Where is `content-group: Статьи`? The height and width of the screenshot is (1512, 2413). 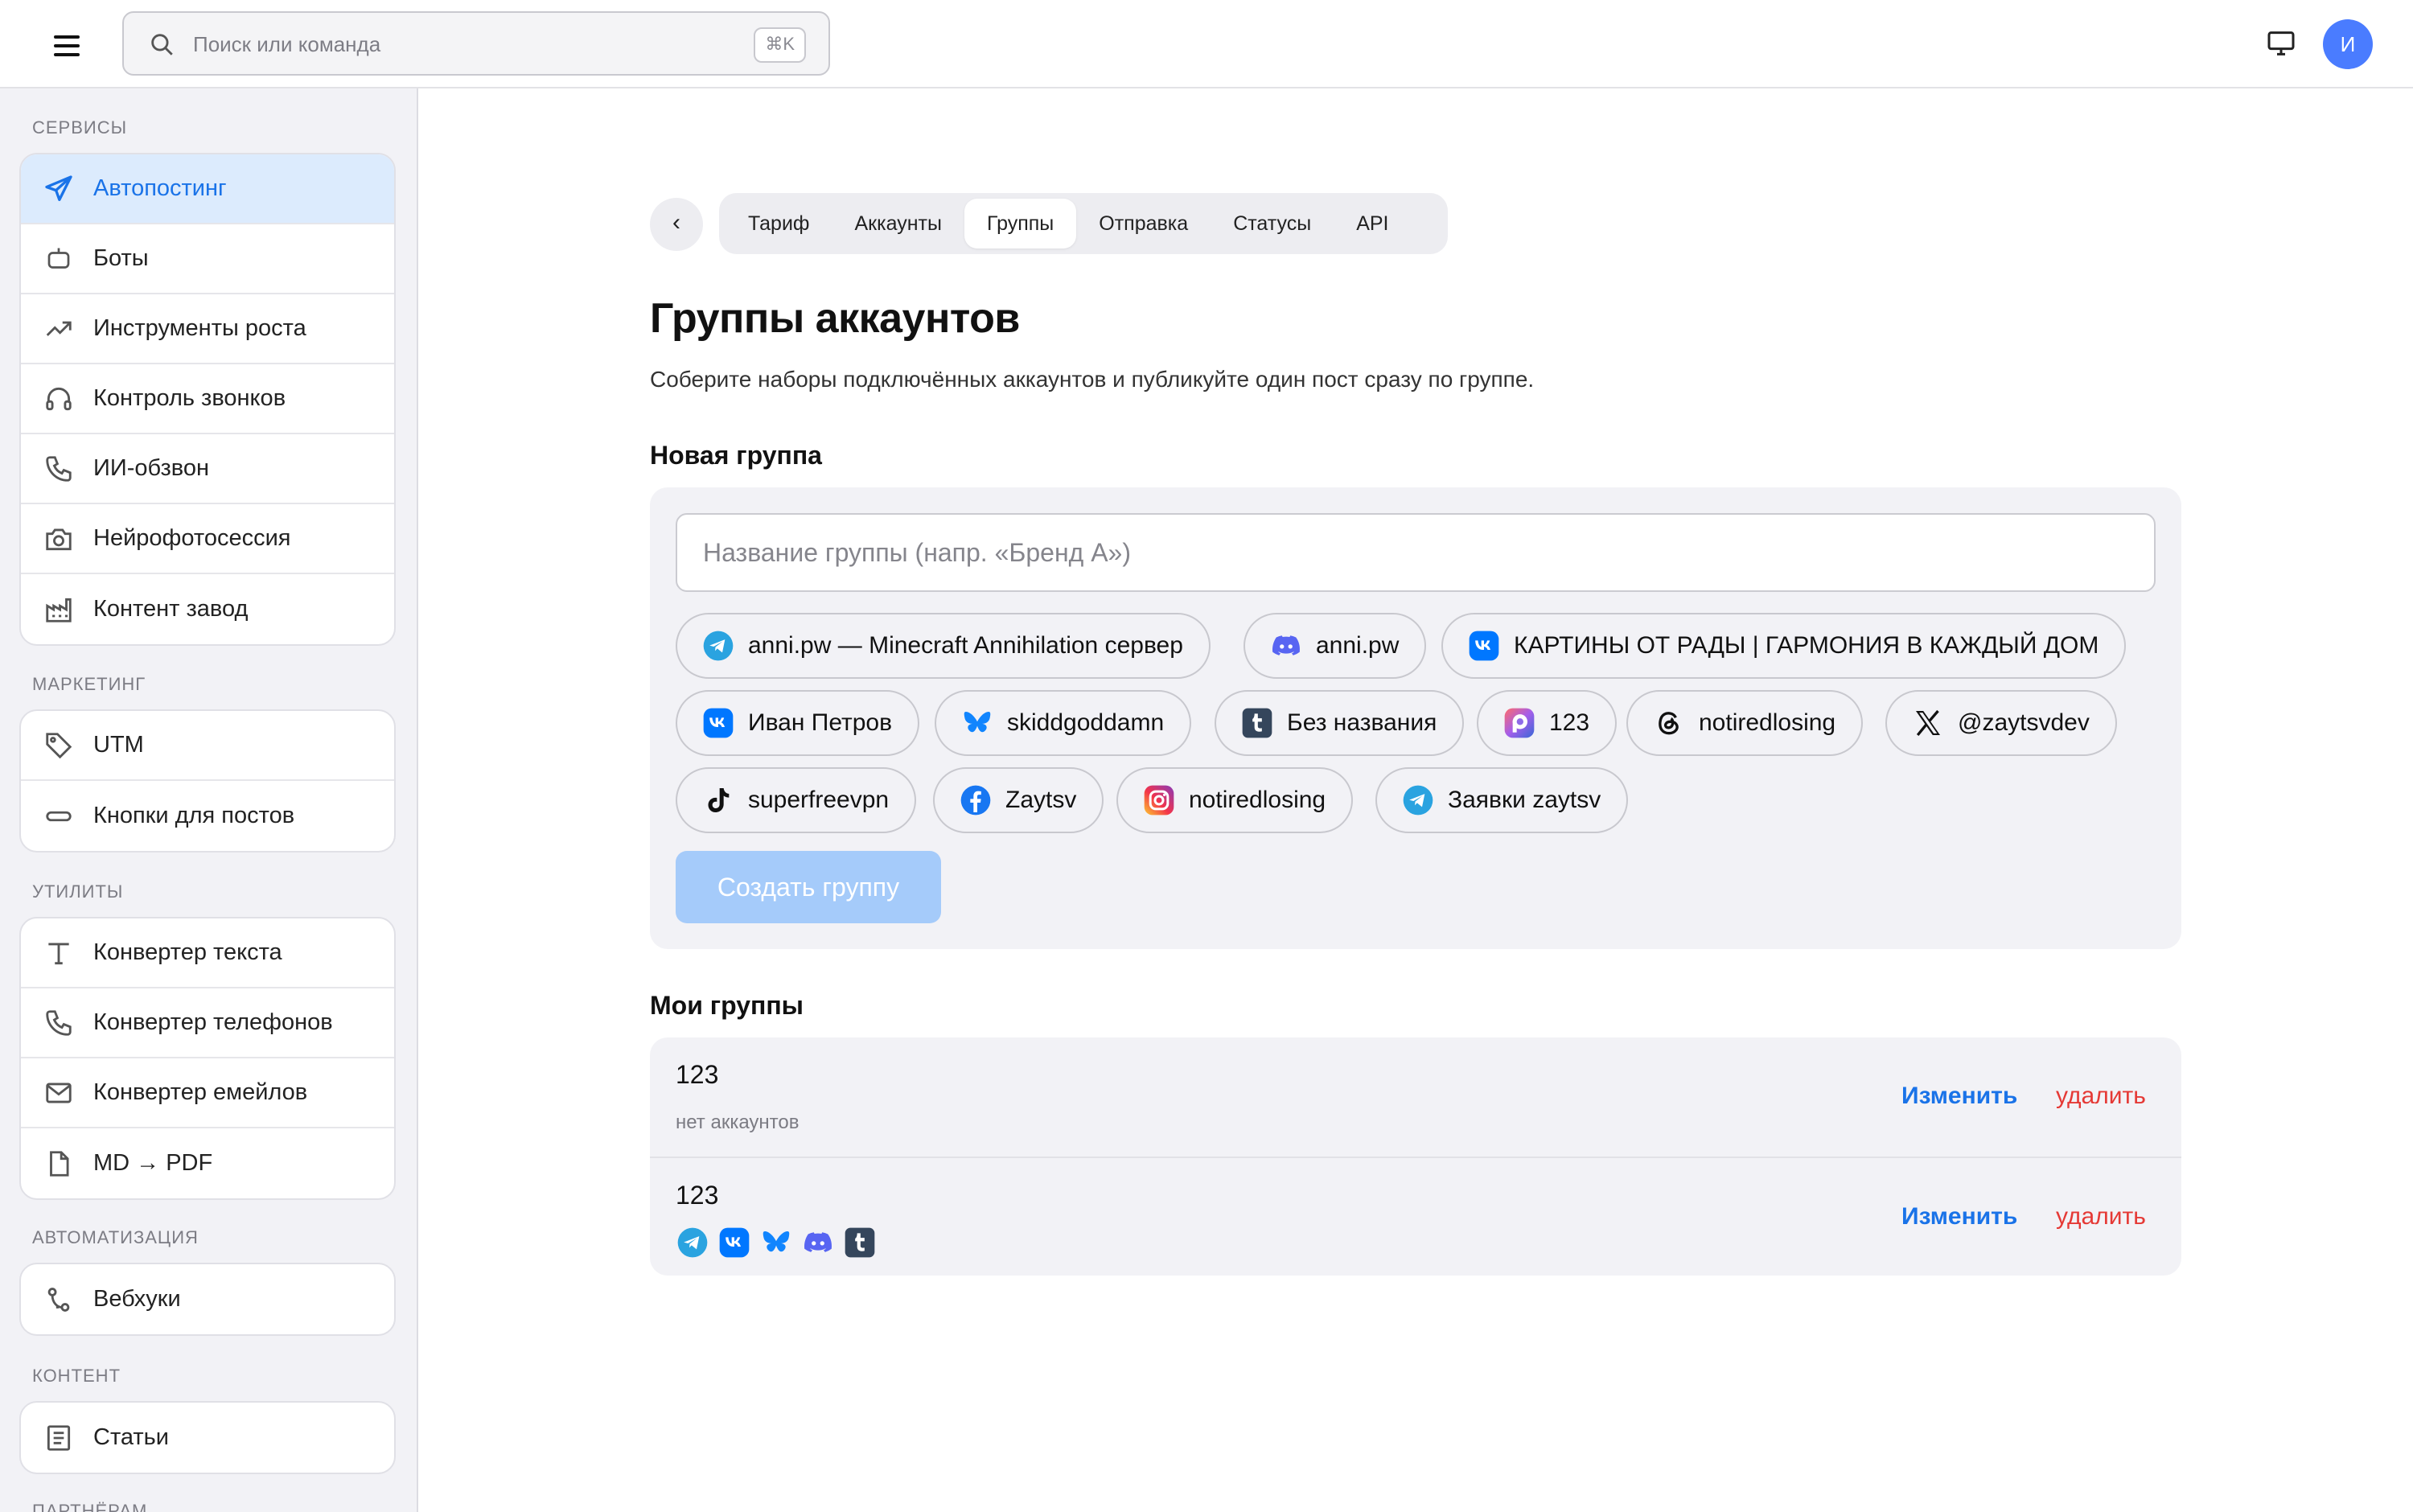
content-group: Статьи is located at coordinates (207, 1438).